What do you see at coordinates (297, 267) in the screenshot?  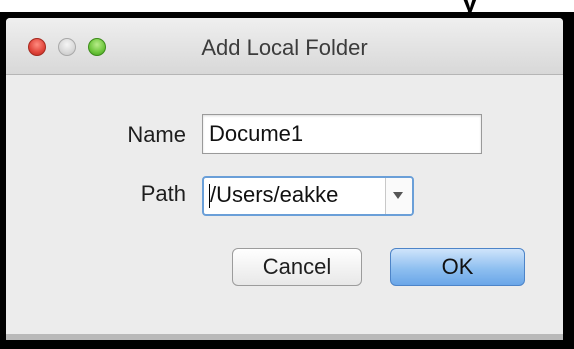 I see `cancel-button: Cancel` at bounding box center [297, 267].